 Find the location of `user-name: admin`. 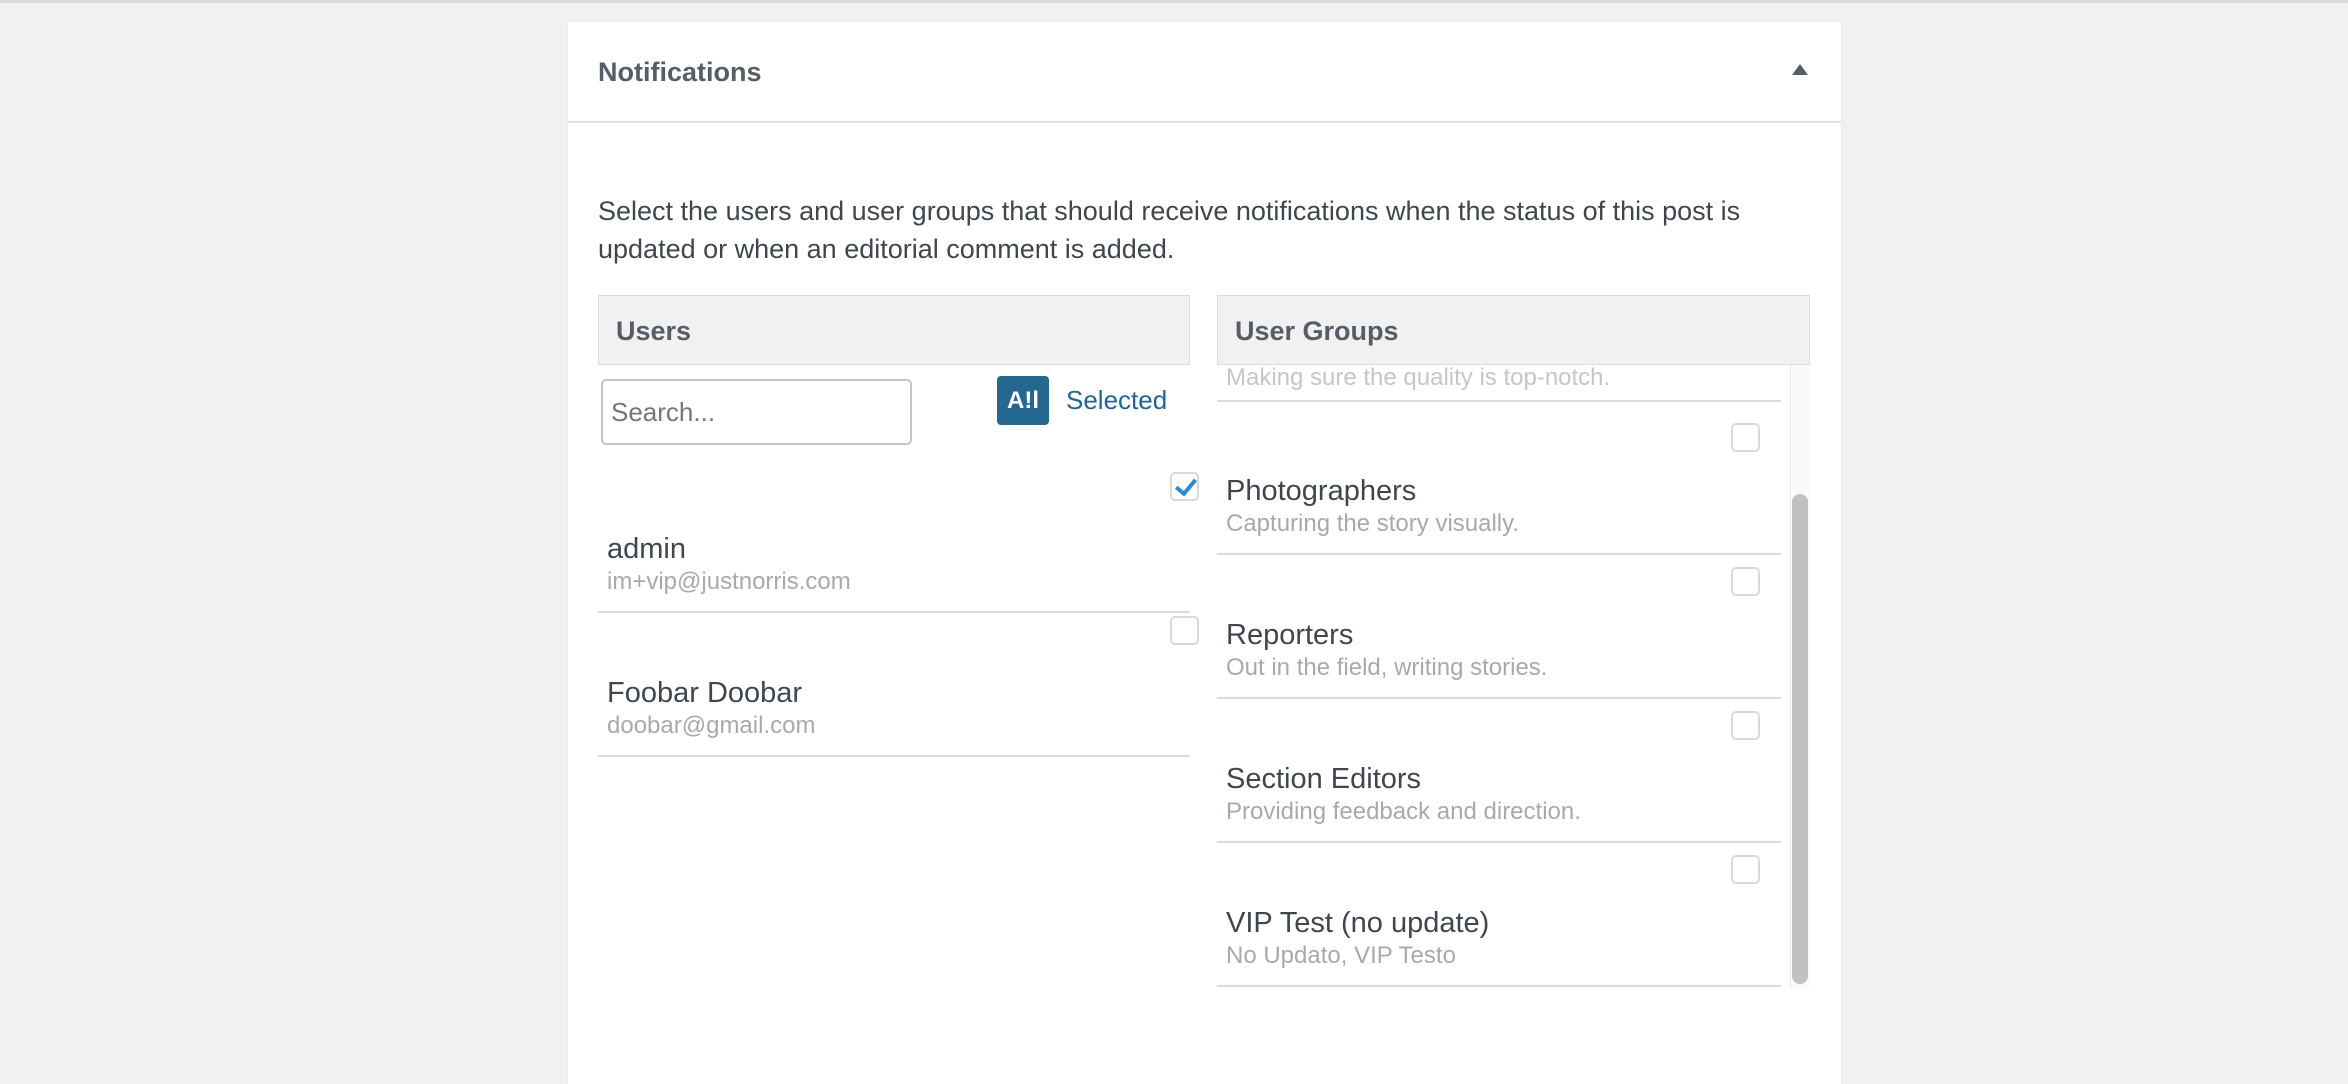

user-name: admin is located at coordinates (646, 549).